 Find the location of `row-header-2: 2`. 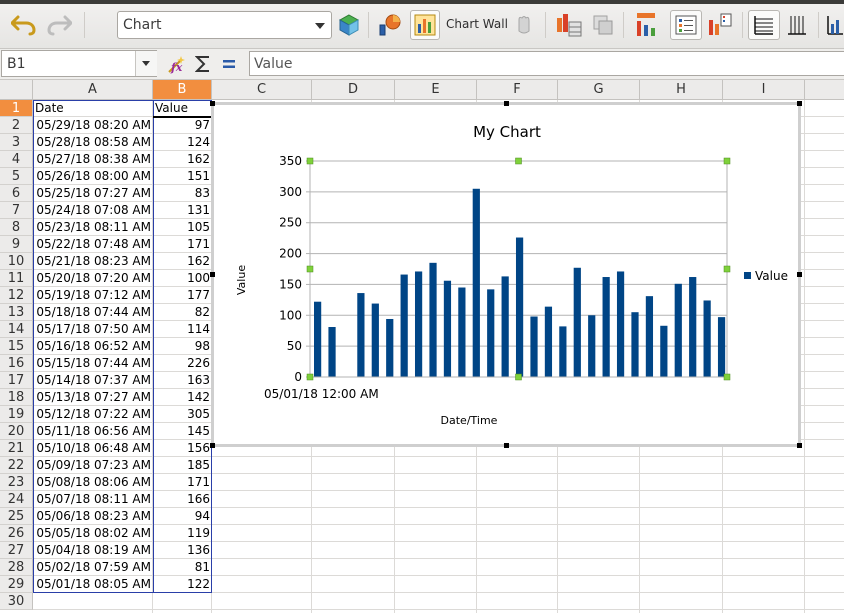

row-header-2: 2 is located at coordinates (16, 125).